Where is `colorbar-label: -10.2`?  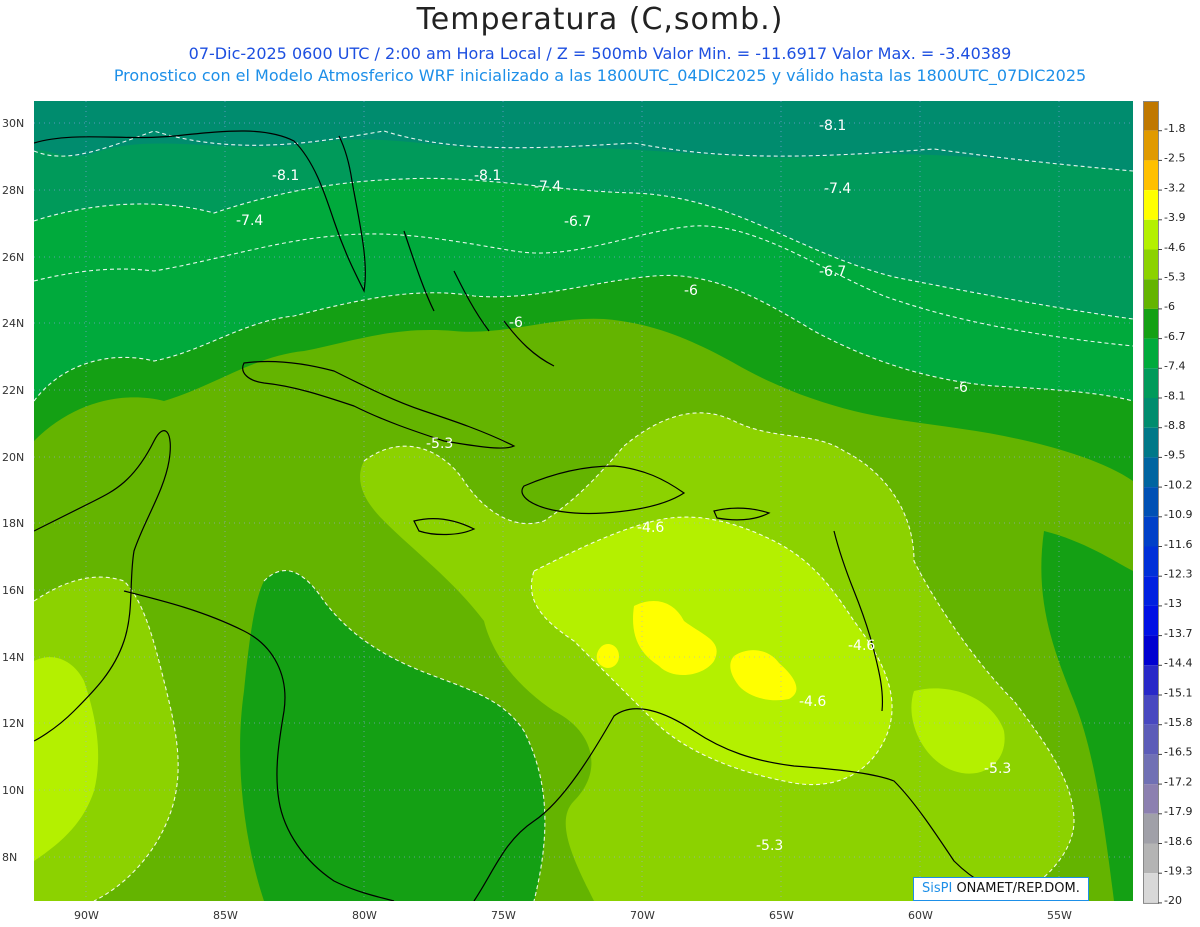
colorbar-label: -10.2 is located at coordinates (1178, 484).